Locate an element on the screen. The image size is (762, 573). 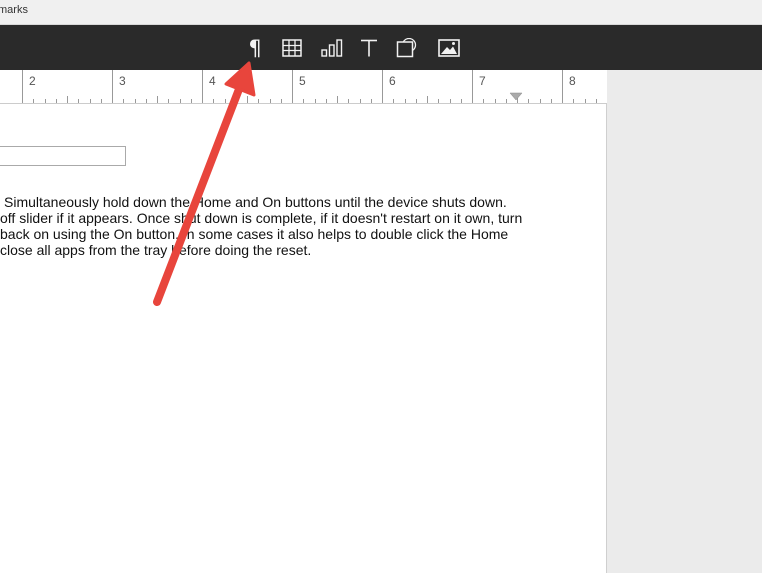
ruler-number: 6 is located at coordinates (392, 81).